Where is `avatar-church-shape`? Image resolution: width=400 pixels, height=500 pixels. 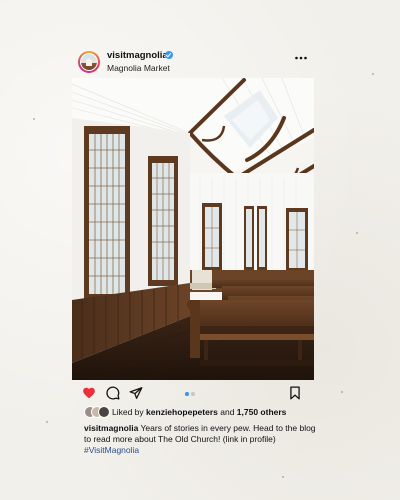 avatar-church-shape is located at coordinates (89, 62).